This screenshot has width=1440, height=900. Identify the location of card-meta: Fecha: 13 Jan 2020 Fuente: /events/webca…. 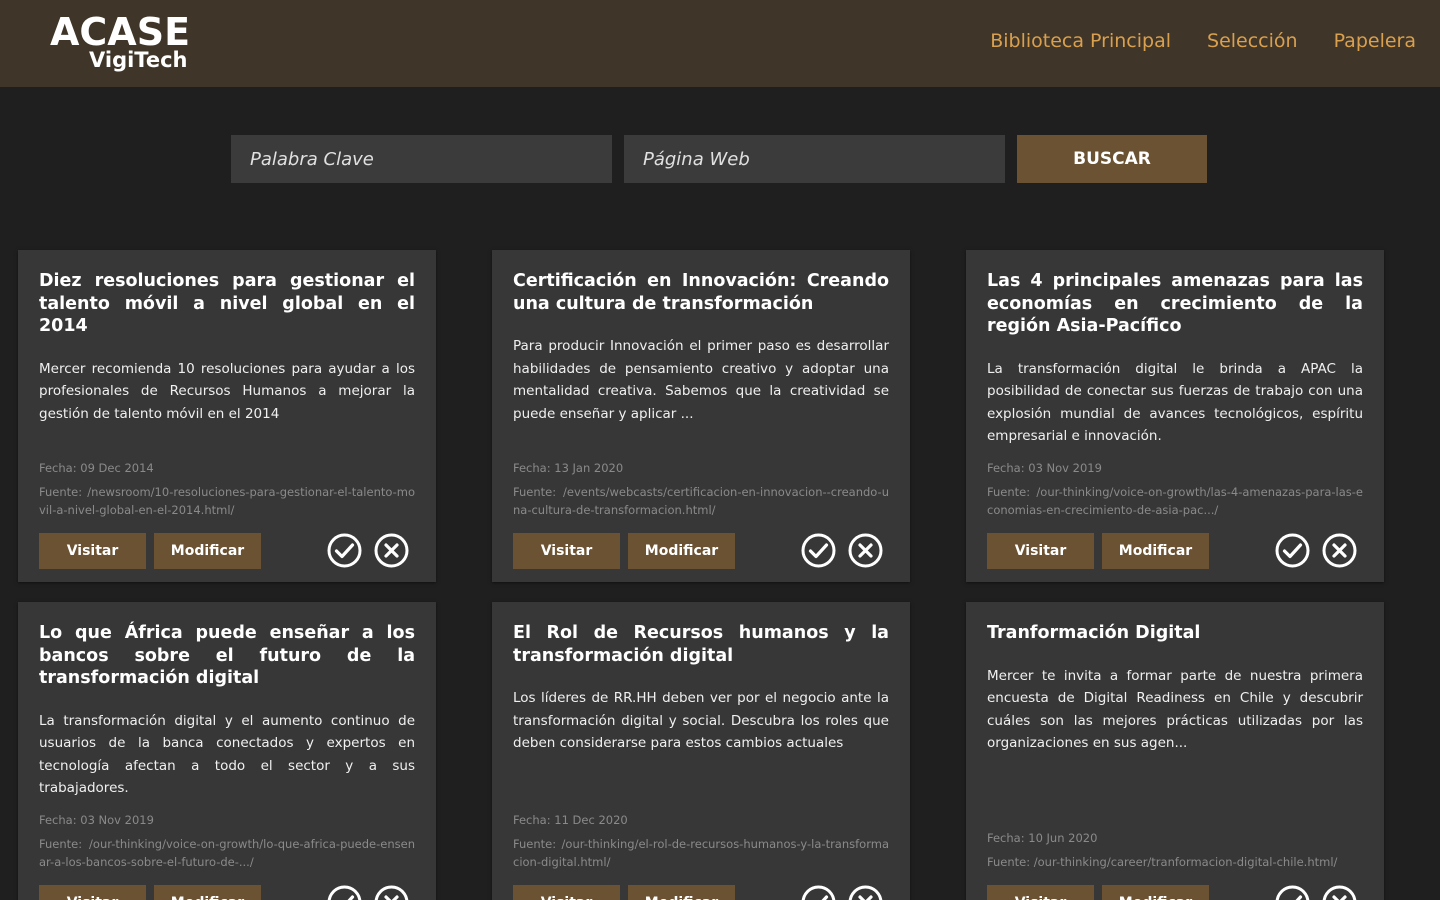
(701, 489).